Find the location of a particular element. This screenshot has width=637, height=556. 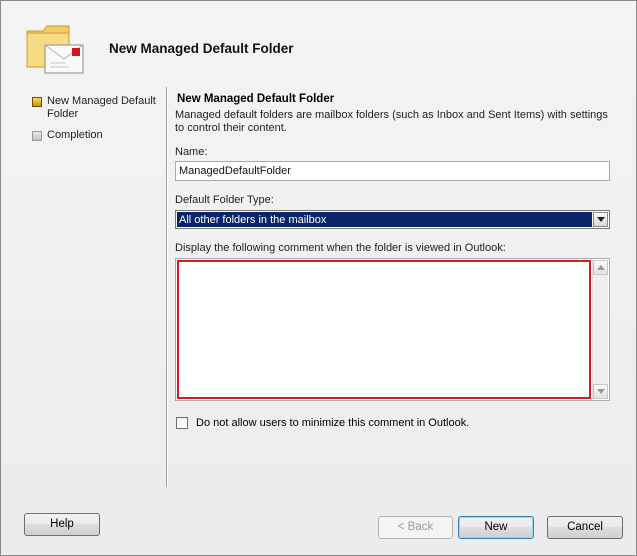

arrow-down-icon is located at coordinates (600, 391).